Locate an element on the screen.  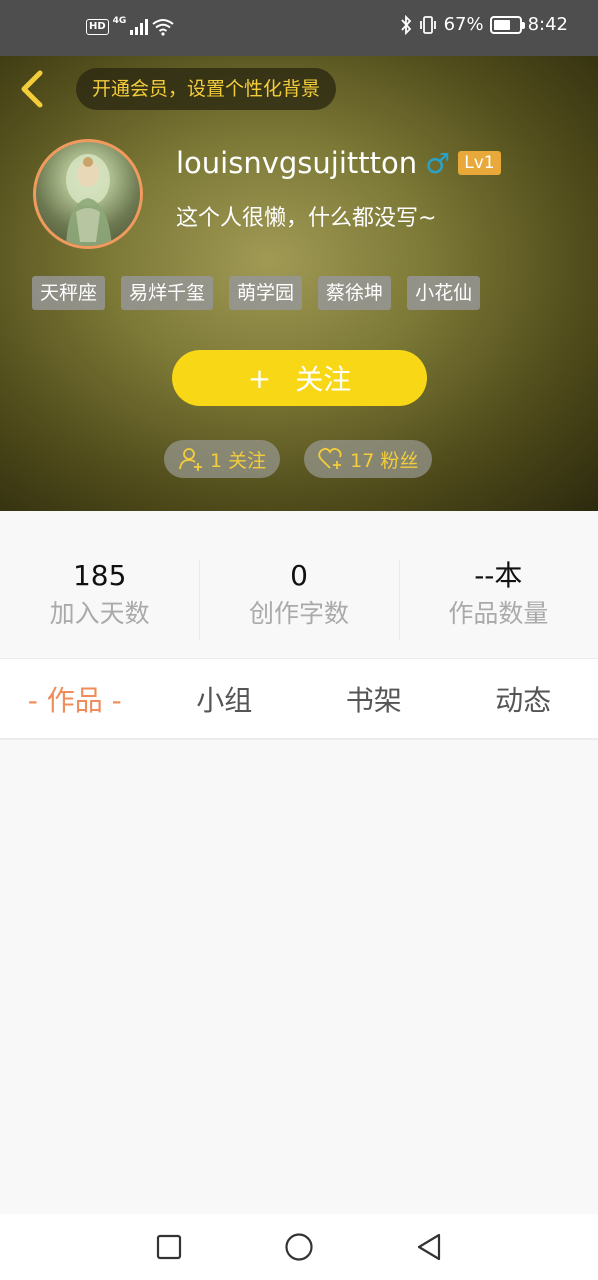
stat-value: 185 is located at coordinates (99, 575).